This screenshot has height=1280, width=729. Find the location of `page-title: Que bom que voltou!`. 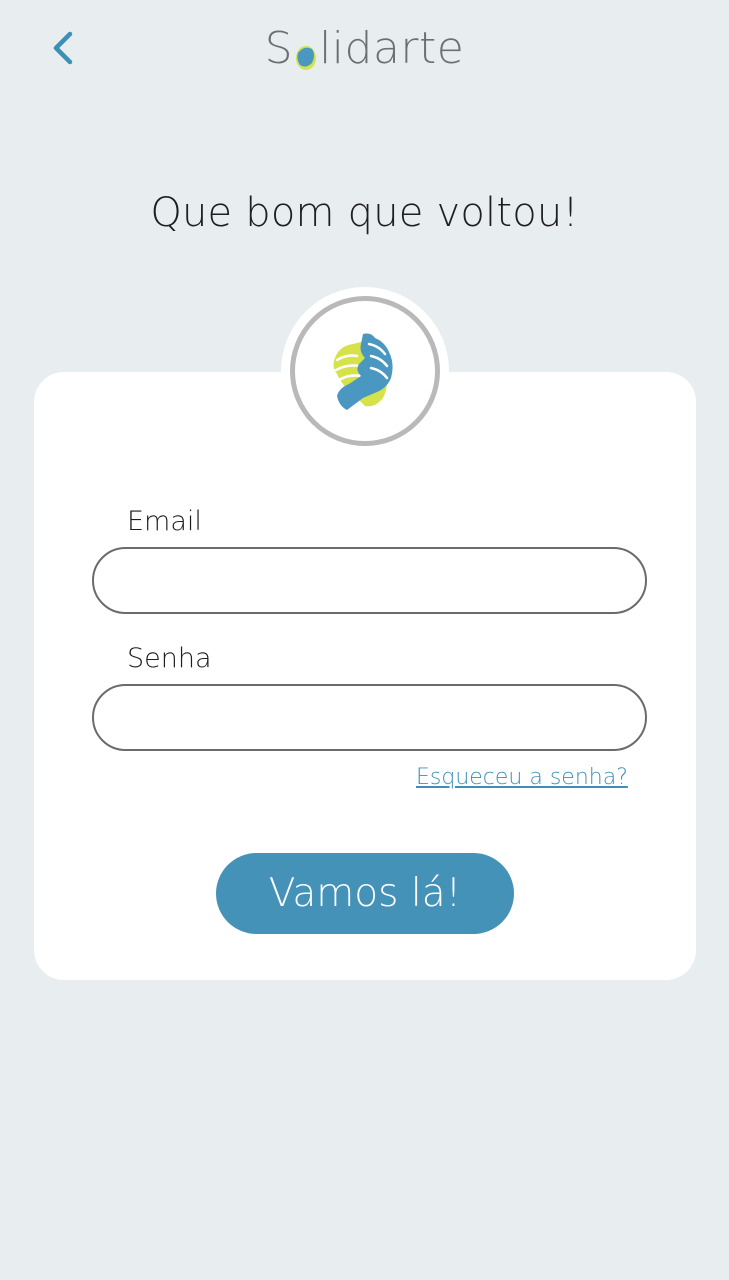

page-title: Que bom que voltou! is located at coordinates (364, 213).